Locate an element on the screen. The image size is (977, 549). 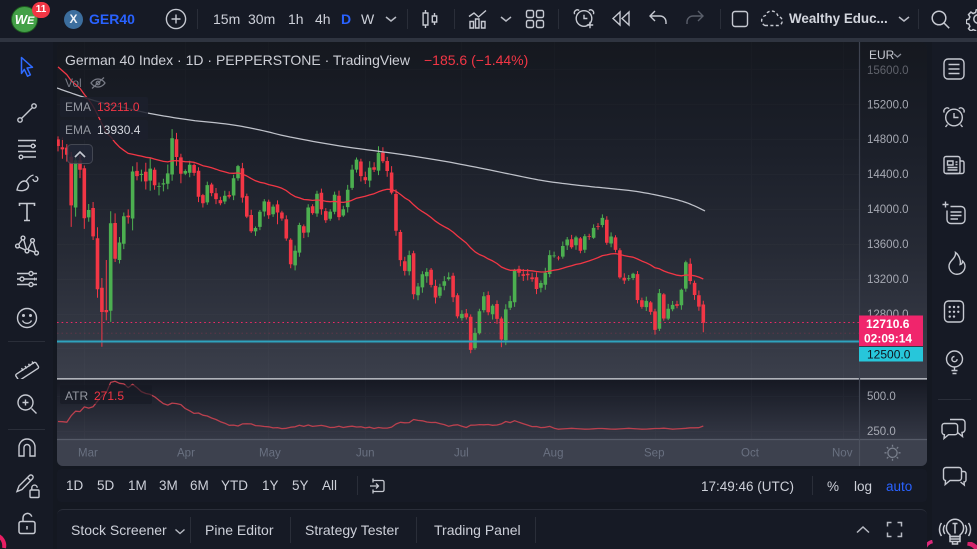
svg-text: 271.5 is located at coordinates (109, 396).